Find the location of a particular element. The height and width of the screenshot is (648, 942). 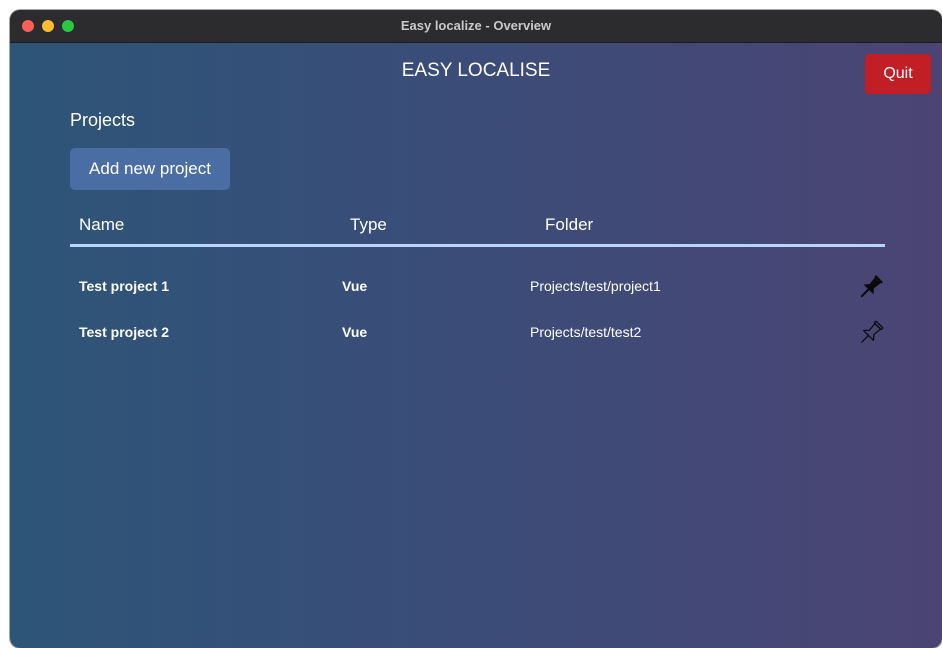

column-header-folder: Folder is located at coordinates (569, 224).